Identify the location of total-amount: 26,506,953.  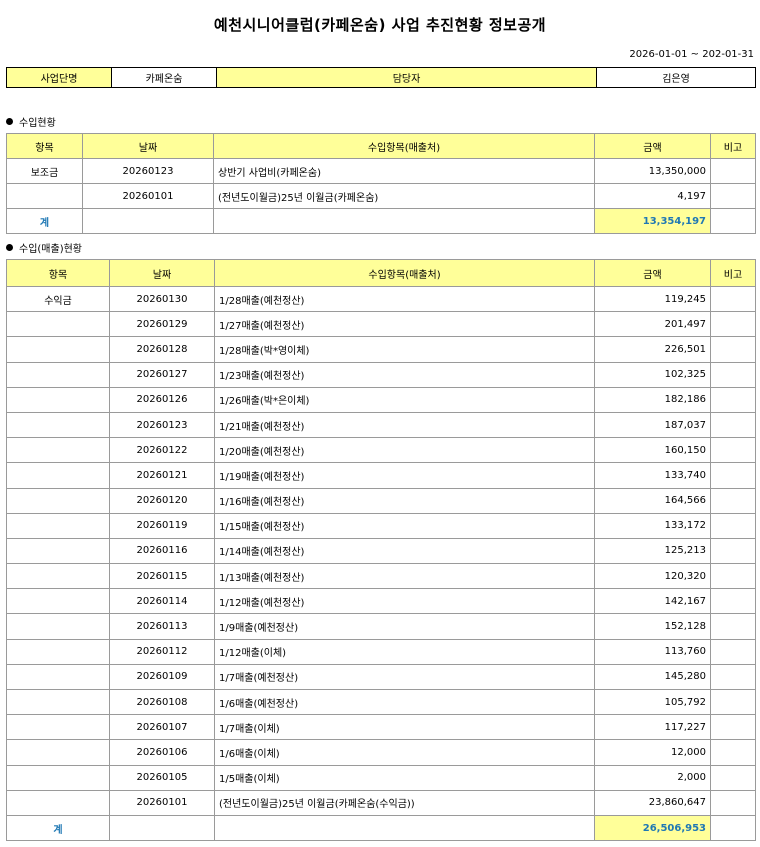
(652, 828).